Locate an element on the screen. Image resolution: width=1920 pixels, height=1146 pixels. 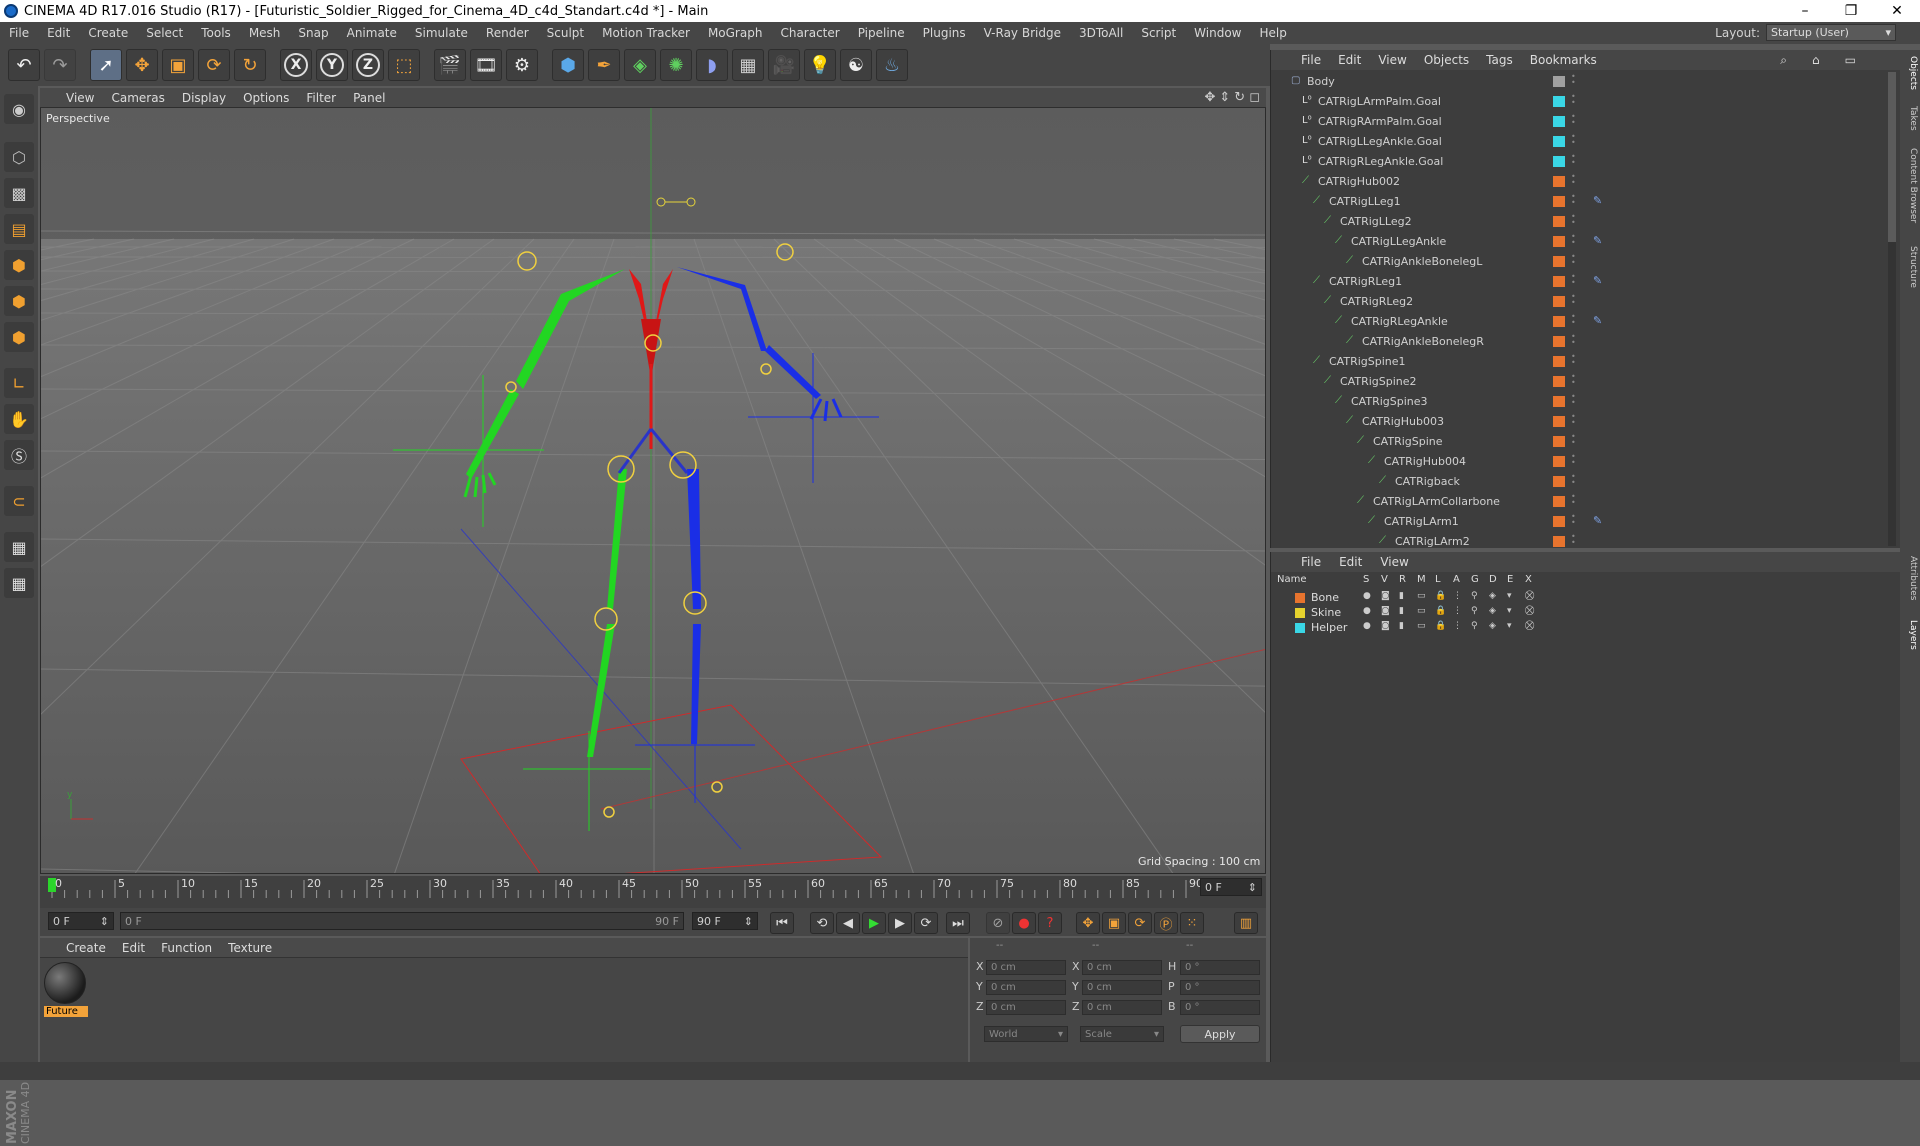
menu-file: File is located at coordinates (19, 33).